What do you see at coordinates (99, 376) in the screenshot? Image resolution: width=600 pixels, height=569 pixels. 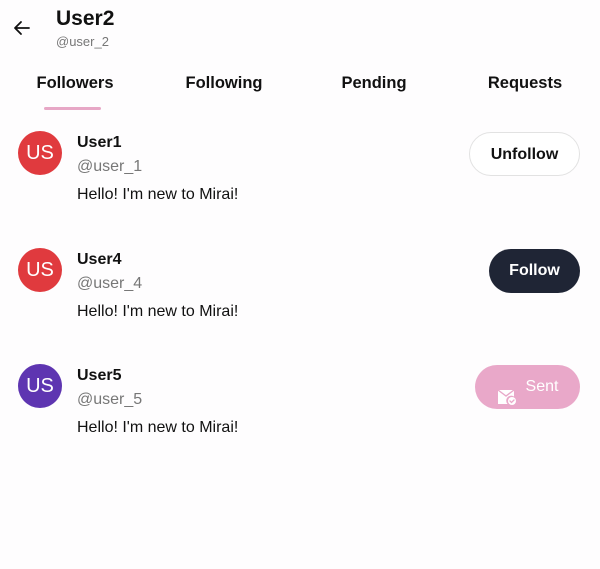 I see `user-name: User5` at bounding box center [99, 376].